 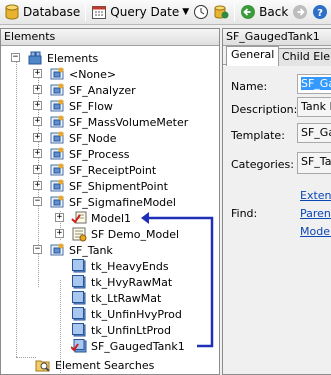 I want to click on tree-node-tk-heavyends: tk_HeavyEnds, so click(x=120, y=266).